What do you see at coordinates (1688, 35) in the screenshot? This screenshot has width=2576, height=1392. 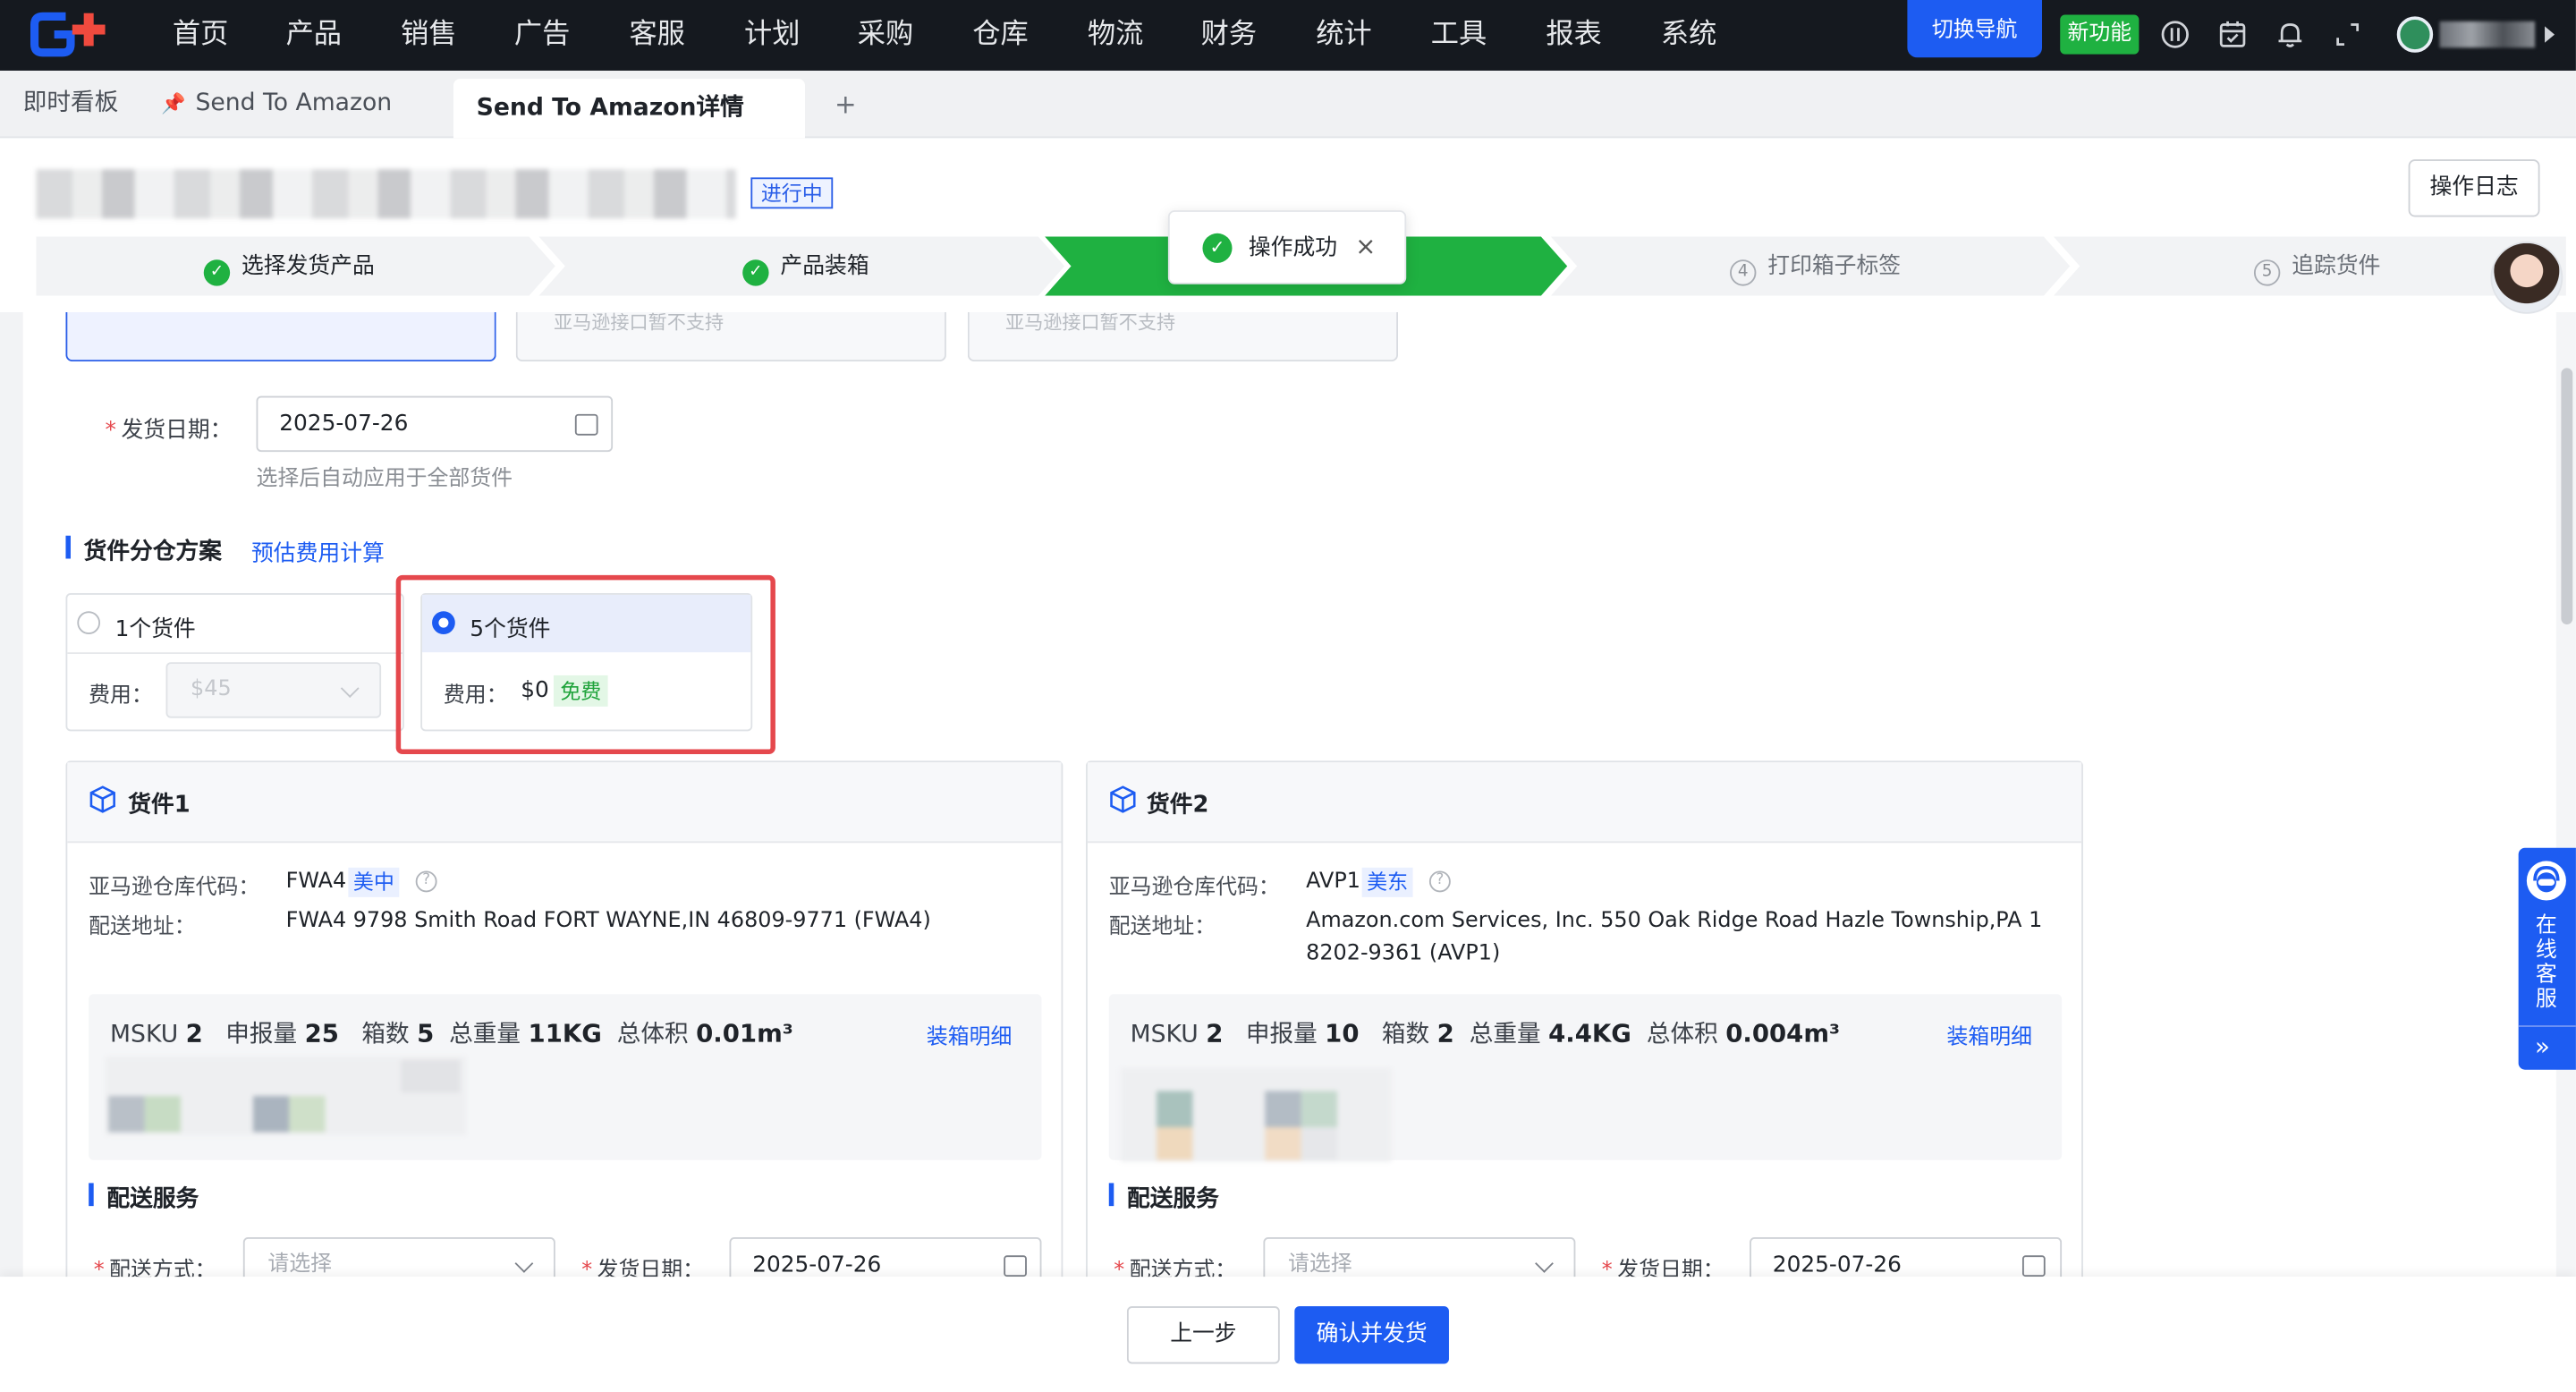 I see `nav-item: 系统` at bounding box center [1688, 35].